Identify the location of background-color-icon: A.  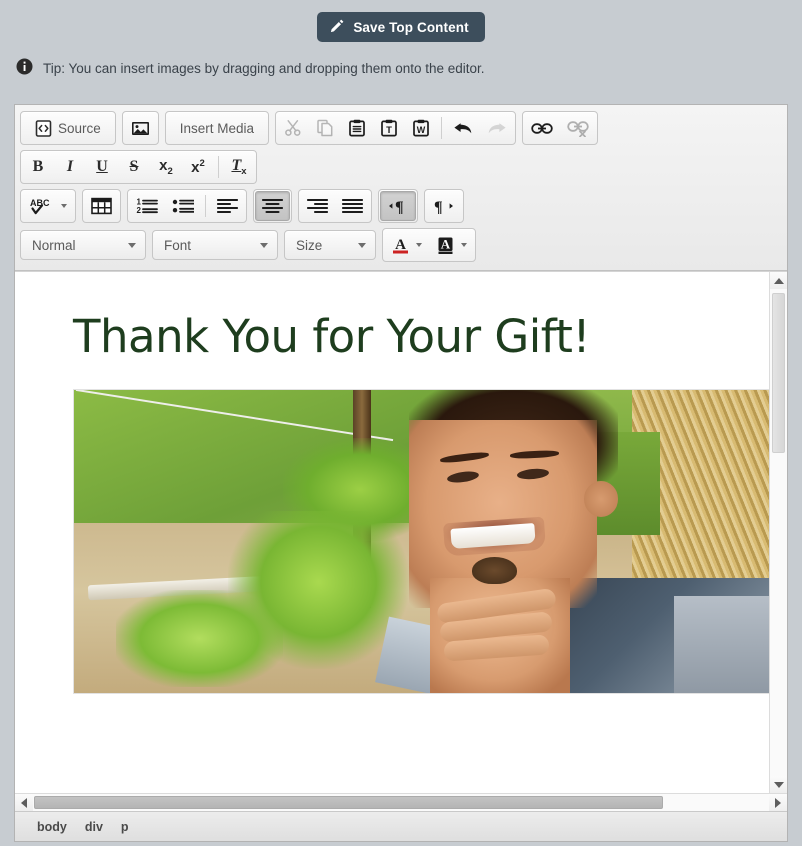
(445, 245).